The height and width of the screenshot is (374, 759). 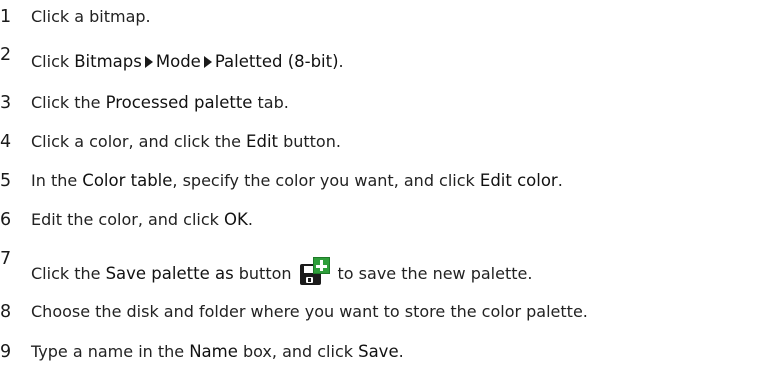 I want to click on step-number: 7, so click(x=6, y=259).